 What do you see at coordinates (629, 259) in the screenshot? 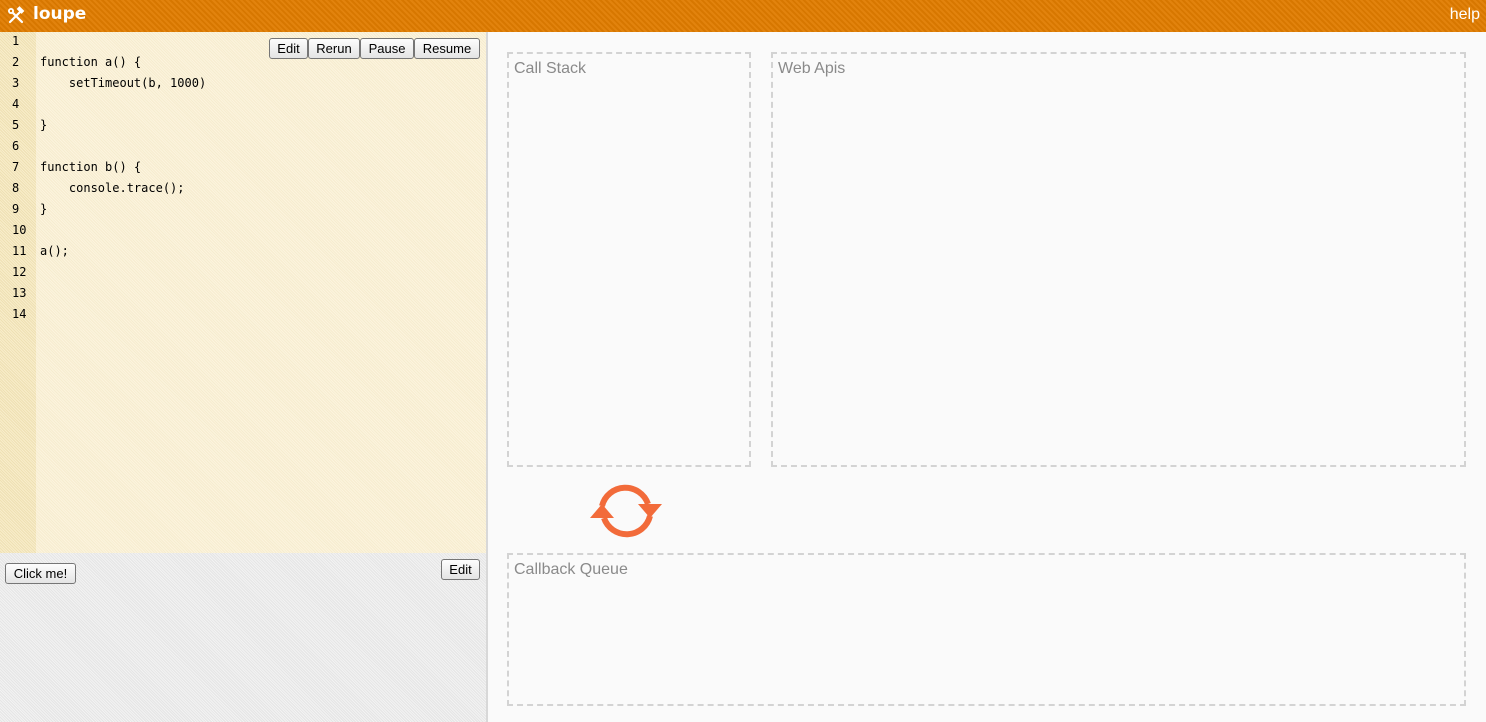
I see `call-stack-panel: Call Stack` at bounding box center [629, 259].